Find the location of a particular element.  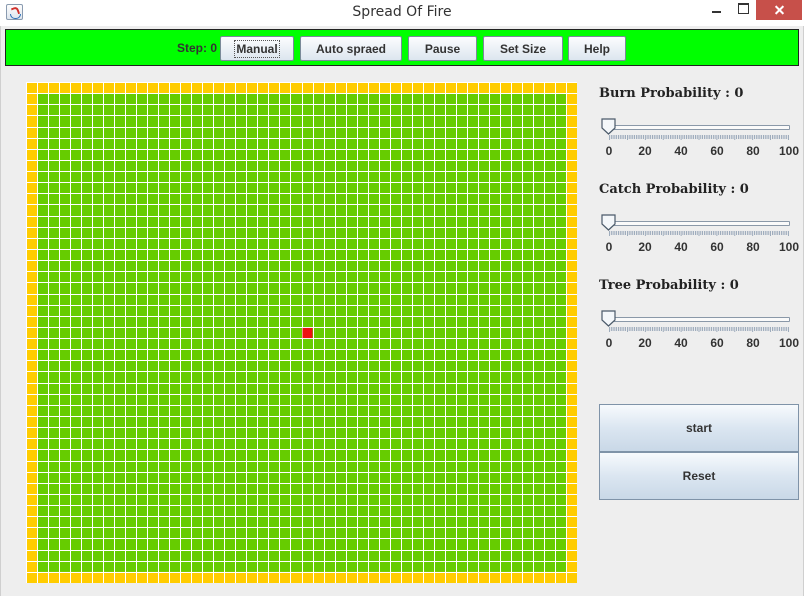

title-bar: Spread Of Fire is located at coordinates (402, 13).